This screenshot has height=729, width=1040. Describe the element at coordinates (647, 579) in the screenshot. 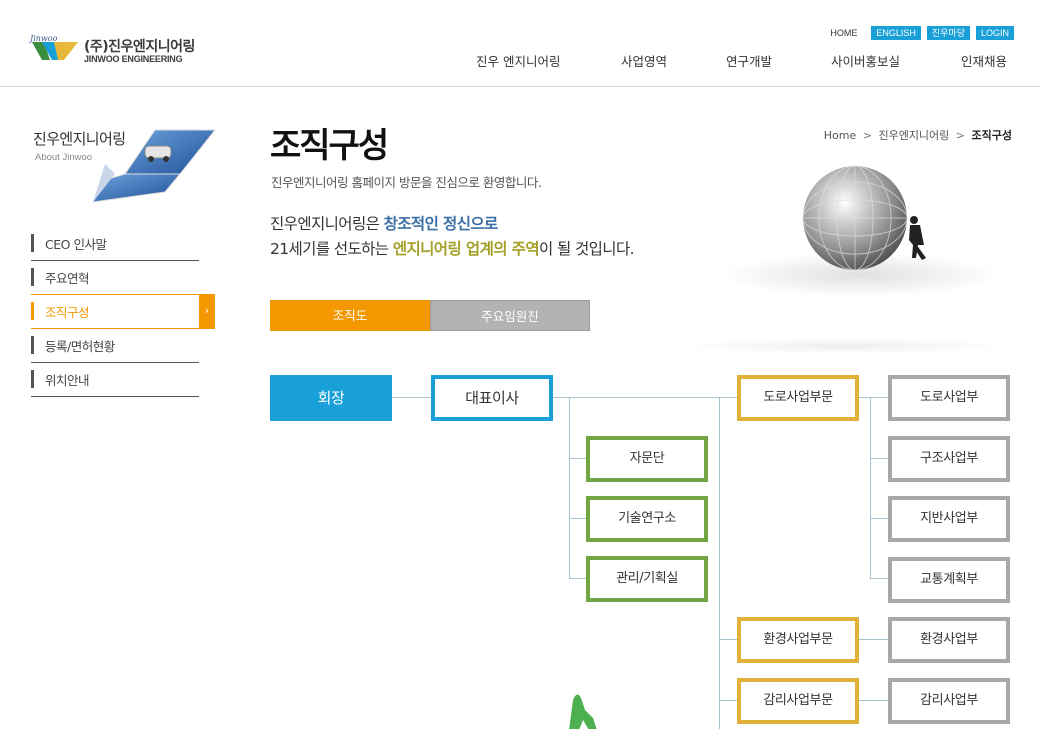

I see `org-box-admin-planning: 관리/기획실` at that location.